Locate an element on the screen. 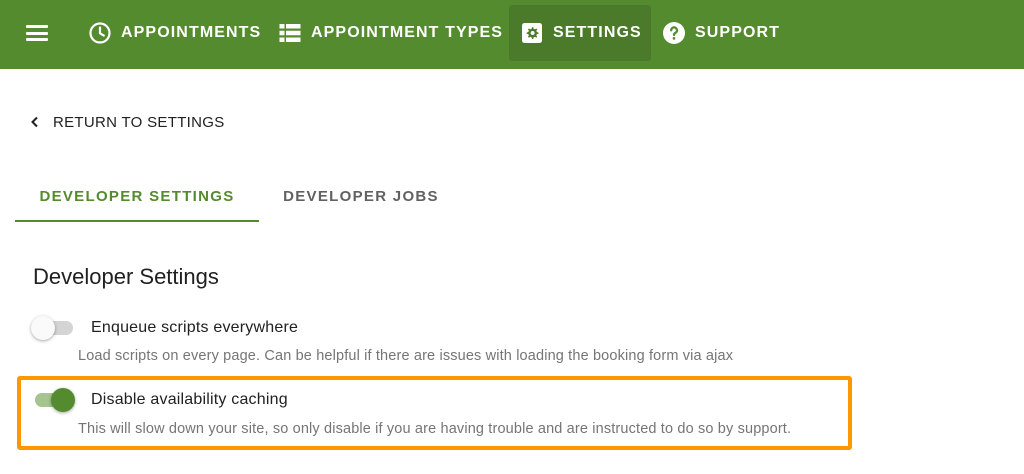 The image size is (1024, 474). nav-support: SUPPORT is located at coordinates (721, 33).